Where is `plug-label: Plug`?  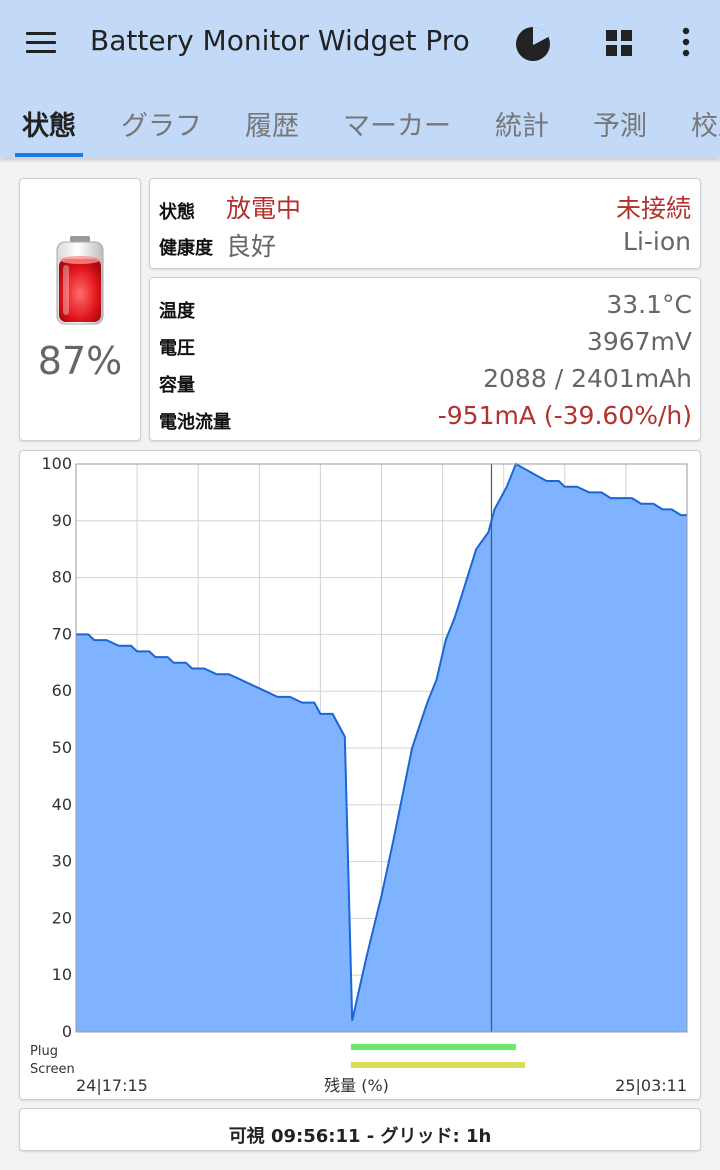
plug-label: Plug is located at coordinates (44, 1051).